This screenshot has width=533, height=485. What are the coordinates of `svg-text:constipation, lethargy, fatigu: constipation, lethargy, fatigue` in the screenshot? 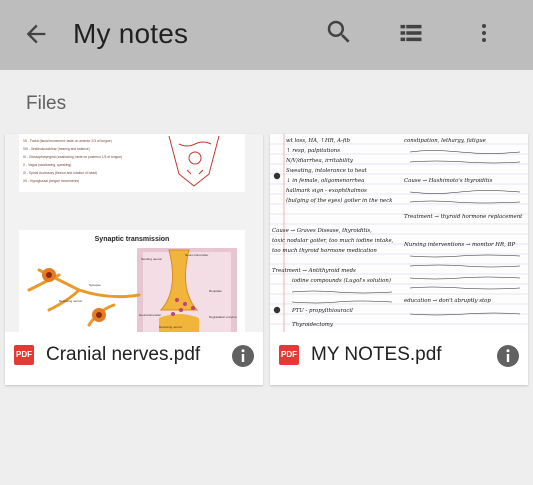 It's located at (445, 141).